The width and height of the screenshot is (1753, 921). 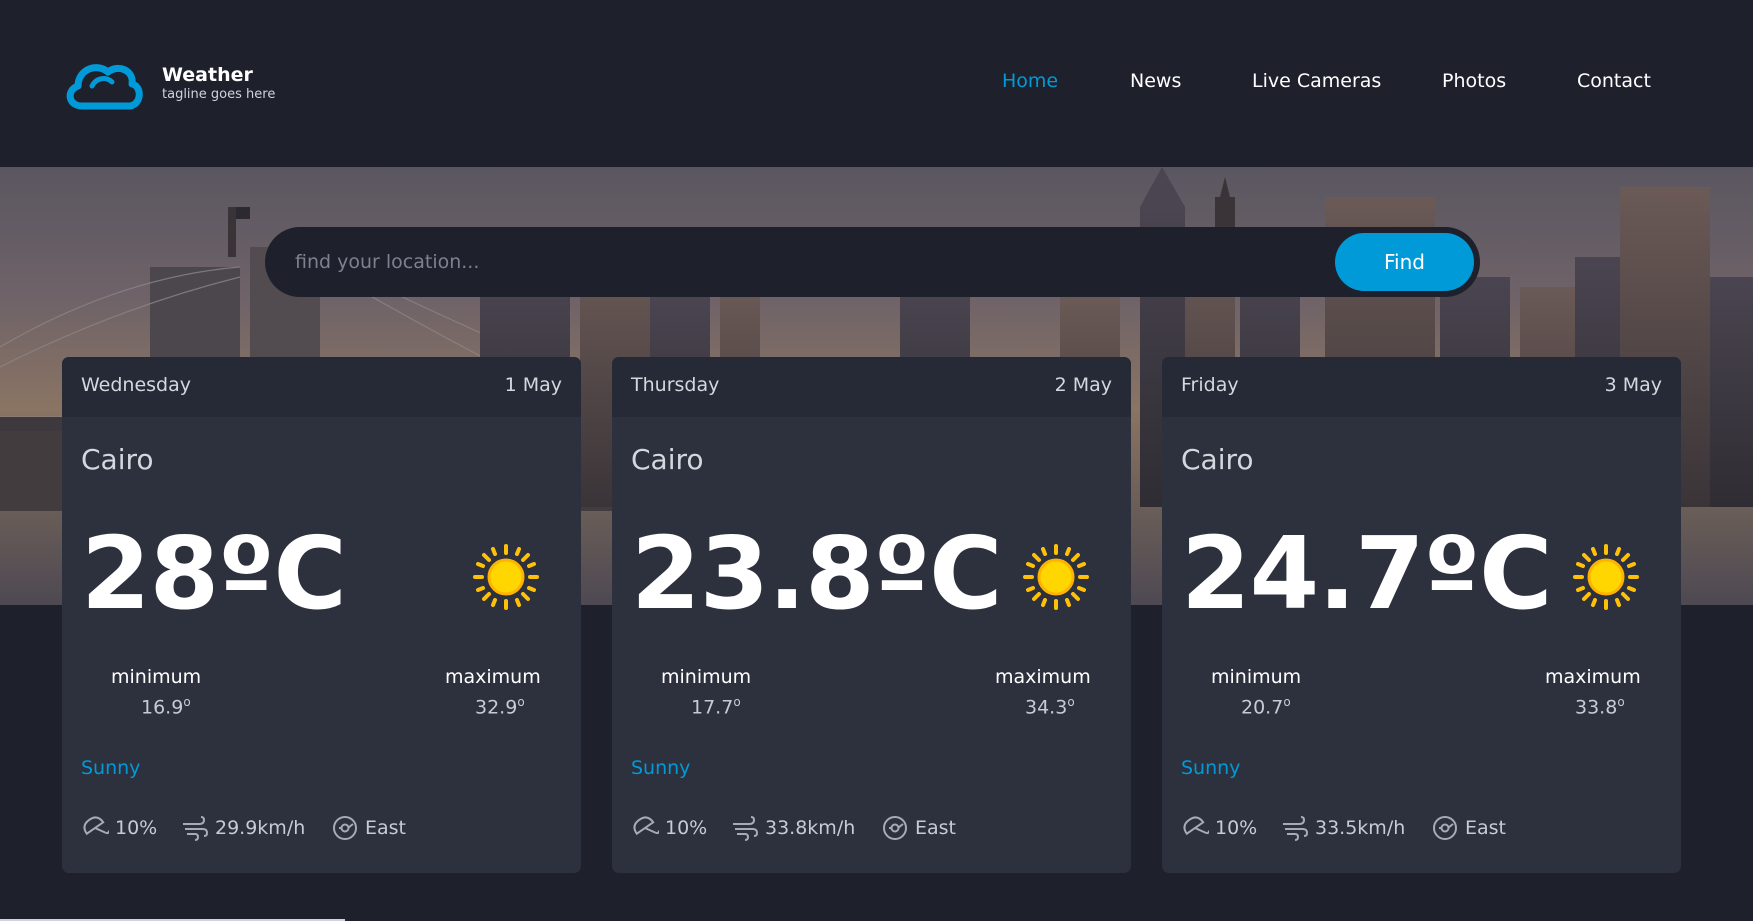 What do you see at coordinates (1421, 387) in the screenshot?
I see `card-header: Friday 3 May` at bounding box center [1421, 387].